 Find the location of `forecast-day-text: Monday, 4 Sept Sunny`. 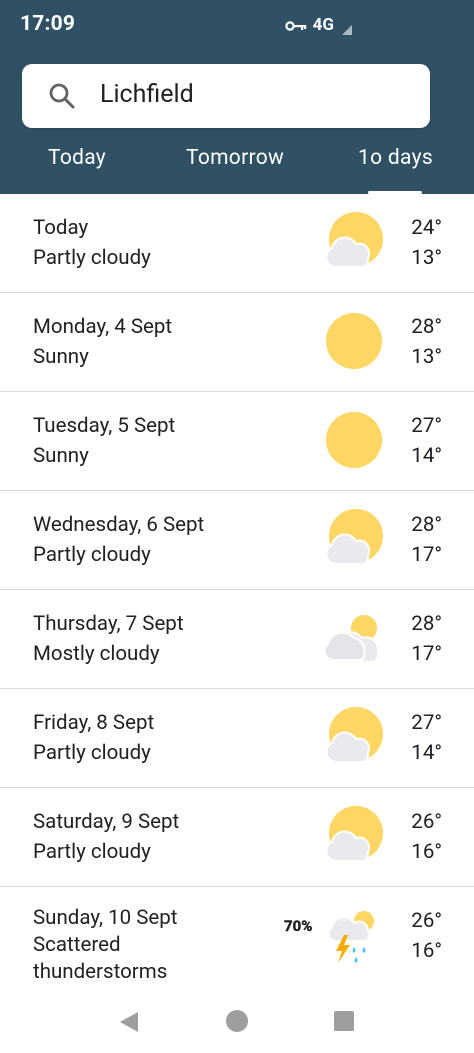

forecast-day-text: Monday, 4 Sept Sunny is located at coordinates (163, 342).